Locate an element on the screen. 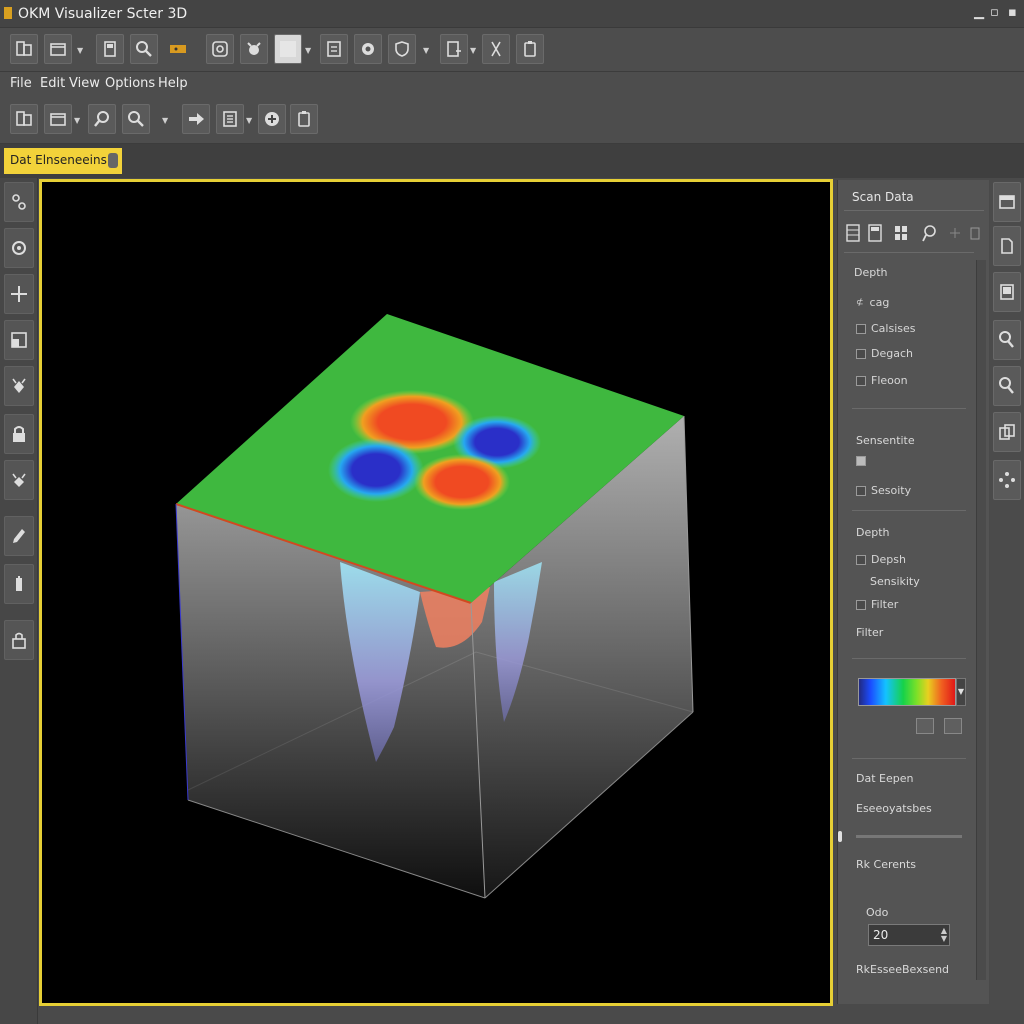 The width and height of the screenshot is (1024, 1024). rotate-tool-button is located at coordinates (19, 248).